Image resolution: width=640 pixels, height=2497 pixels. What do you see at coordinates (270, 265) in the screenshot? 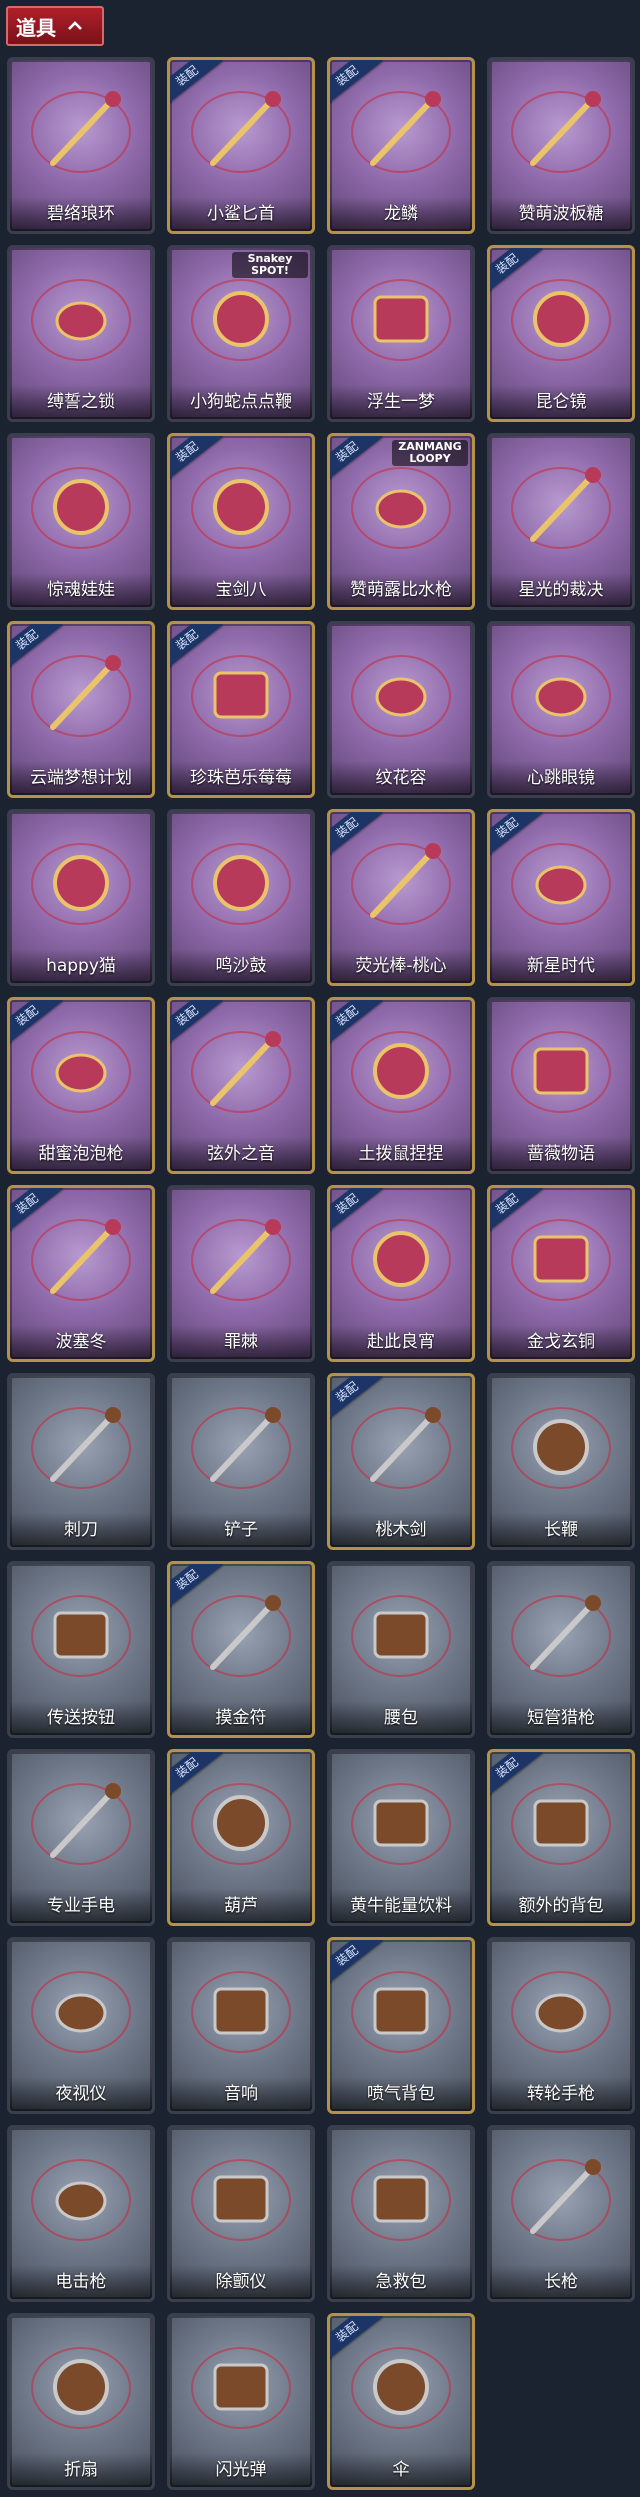
I see `card-corner-logo: Snakey SPOT!` at bounding box center [270, 265].